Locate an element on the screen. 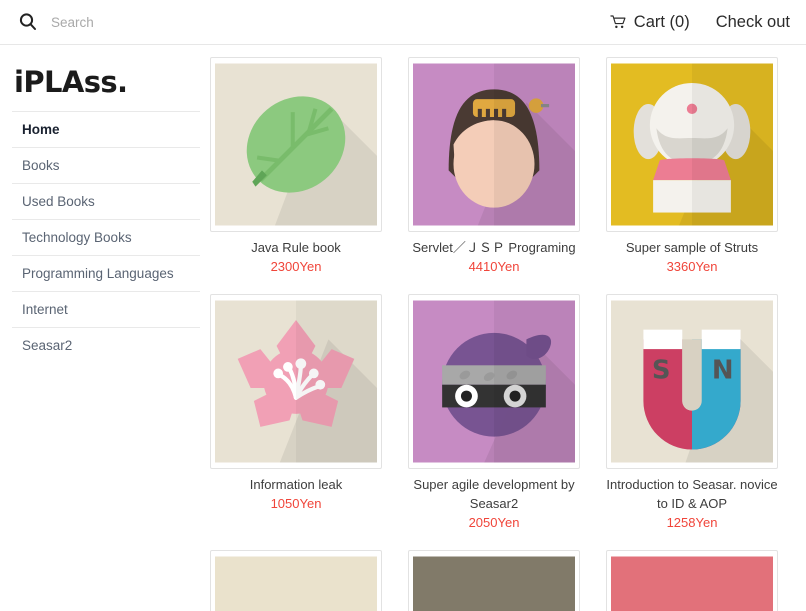 This screenshot has height=611, width=806. product-price: 2050Yen is located at coordinates (494, 522).